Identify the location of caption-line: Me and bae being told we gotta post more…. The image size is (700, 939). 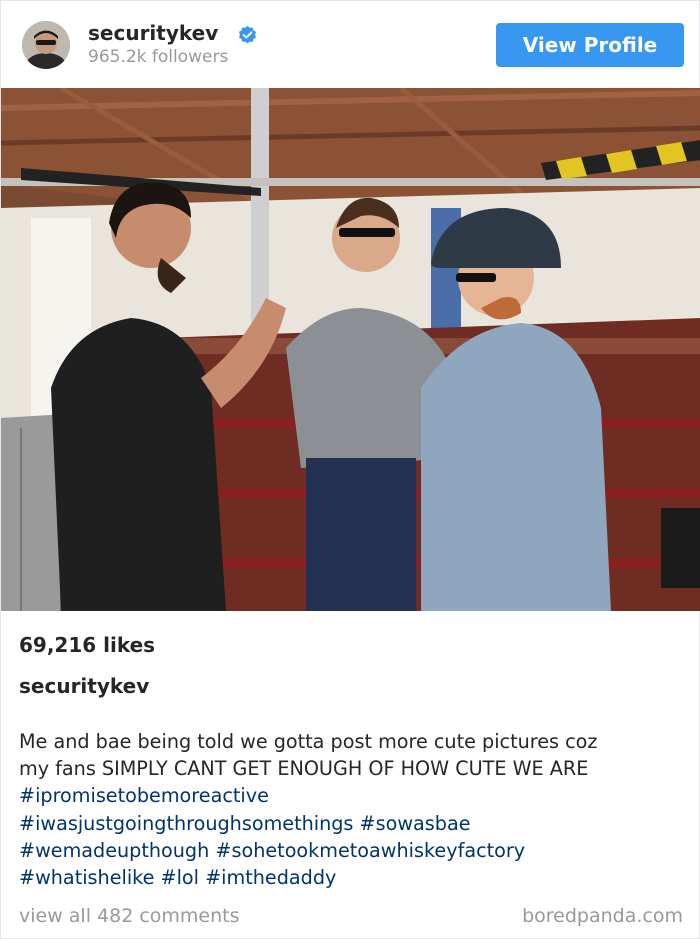
(308, 741).